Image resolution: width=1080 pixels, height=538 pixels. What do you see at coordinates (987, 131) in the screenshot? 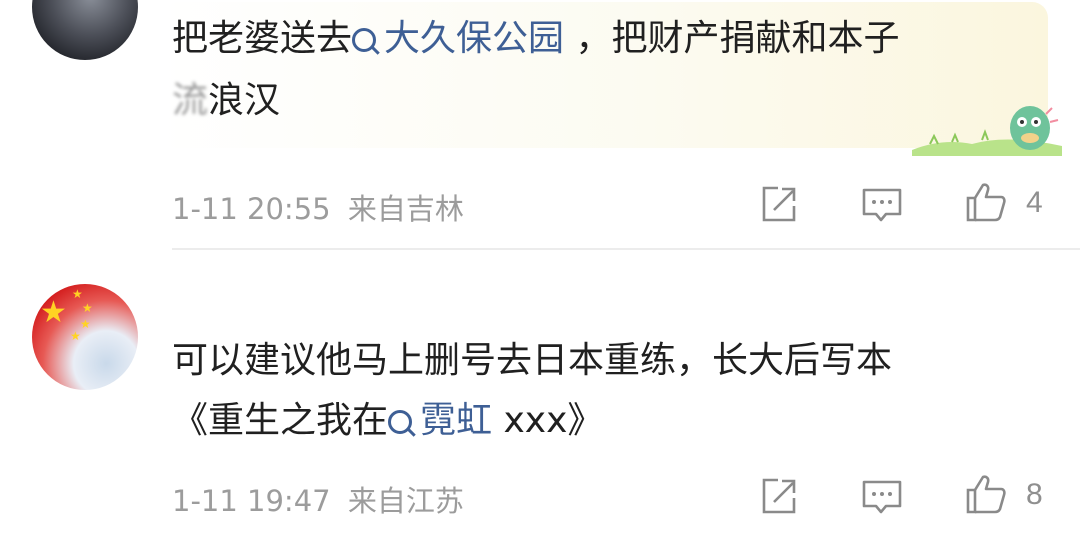
I see `dinosaur-sticker-icon` at bounding box center [987, 131].